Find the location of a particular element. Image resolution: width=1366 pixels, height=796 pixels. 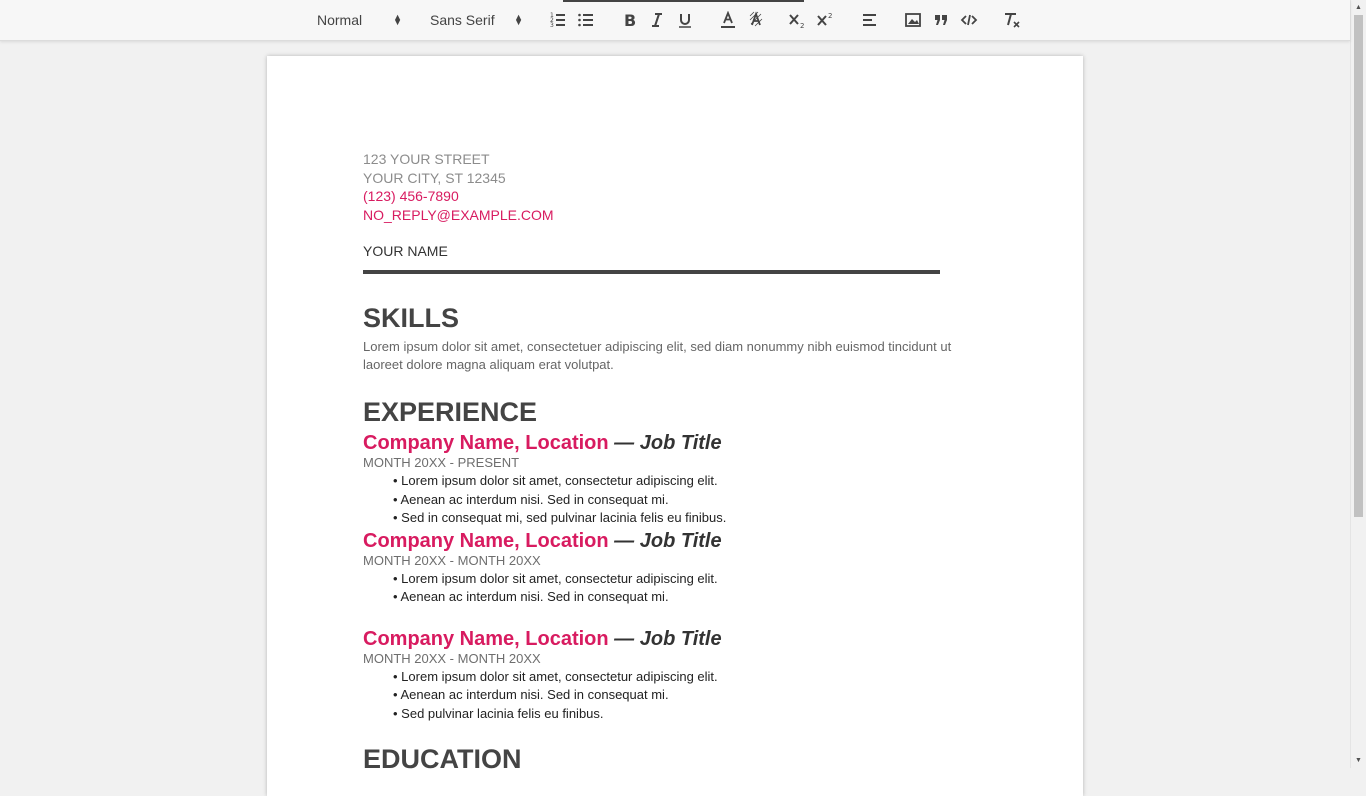

bold-icon: B is located at coordinates (630, 20).